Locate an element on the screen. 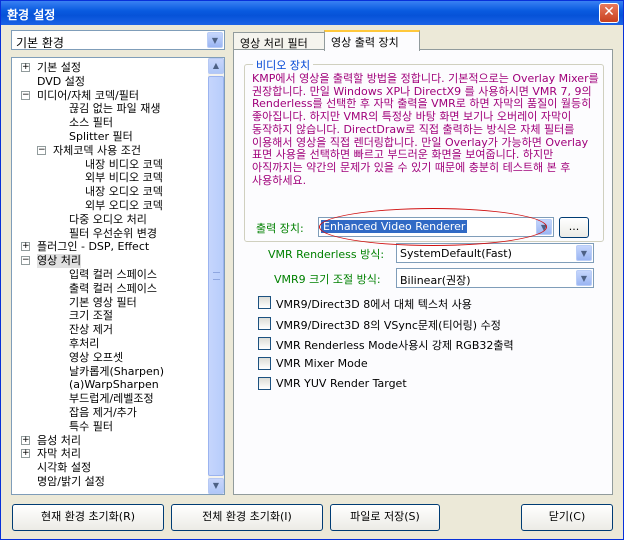  tree-item-label: 내장 비디오 코덱 is located at coordinates (124, 164).